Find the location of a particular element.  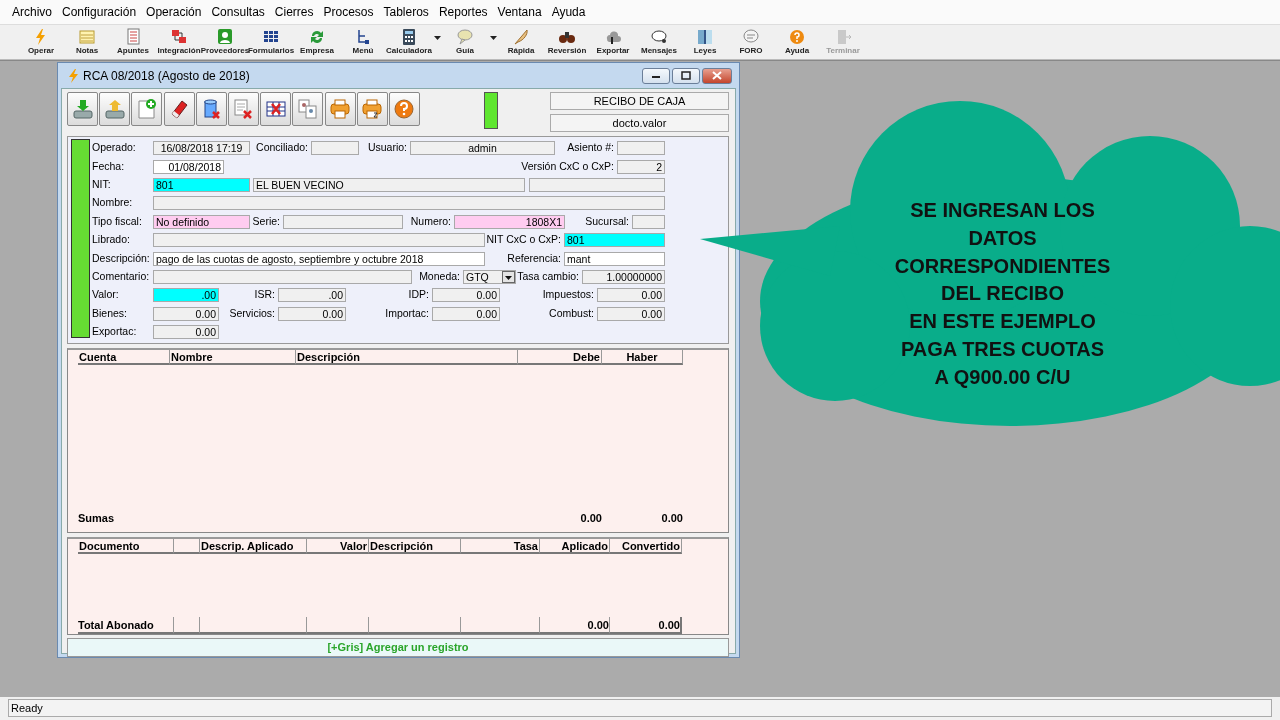

toolbar-button: Reversión is located at coordinates (567, 42).